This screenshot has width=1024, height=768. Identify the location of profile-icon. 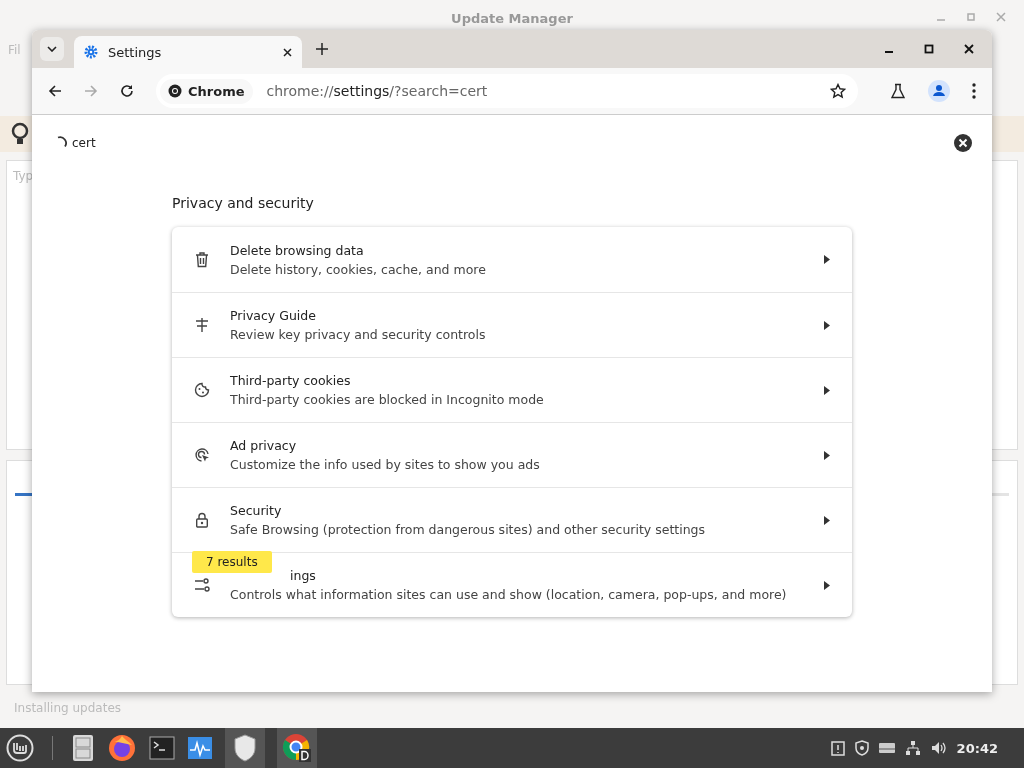
(939, 91).